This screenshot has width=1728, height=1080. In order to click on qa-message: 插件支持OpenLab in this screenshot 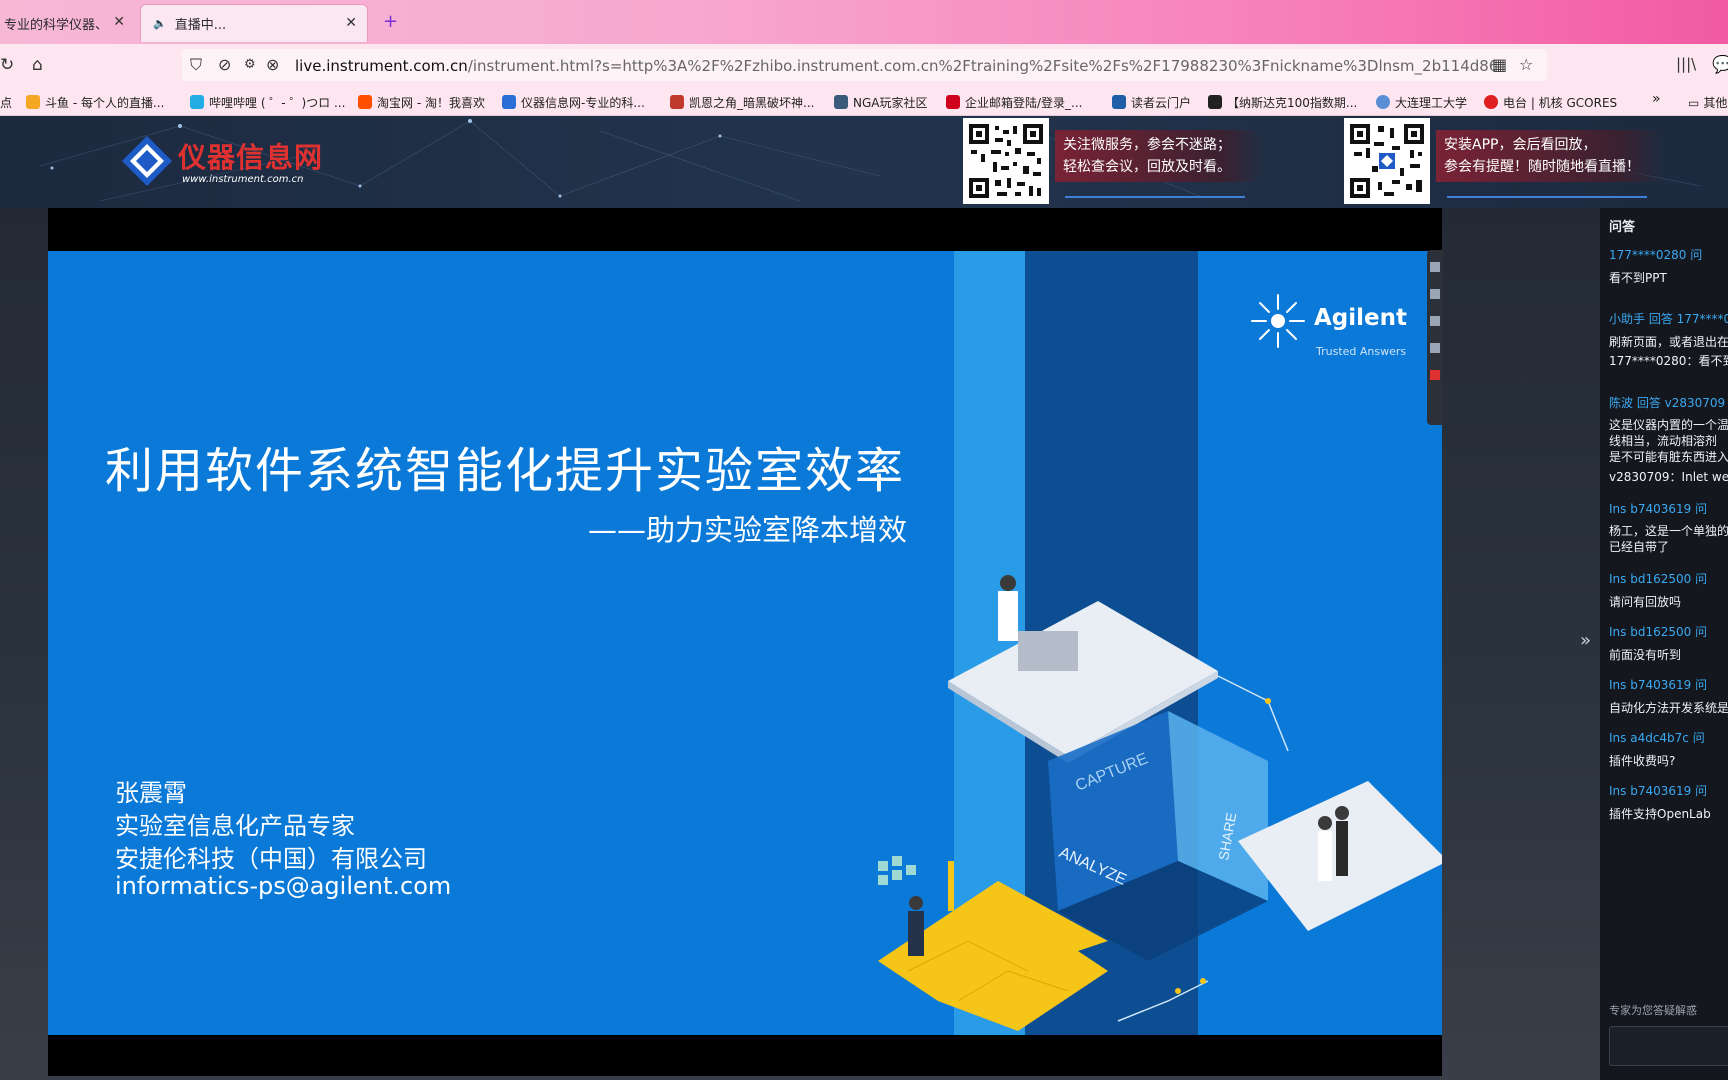, I will do `click(1660, 814)`.